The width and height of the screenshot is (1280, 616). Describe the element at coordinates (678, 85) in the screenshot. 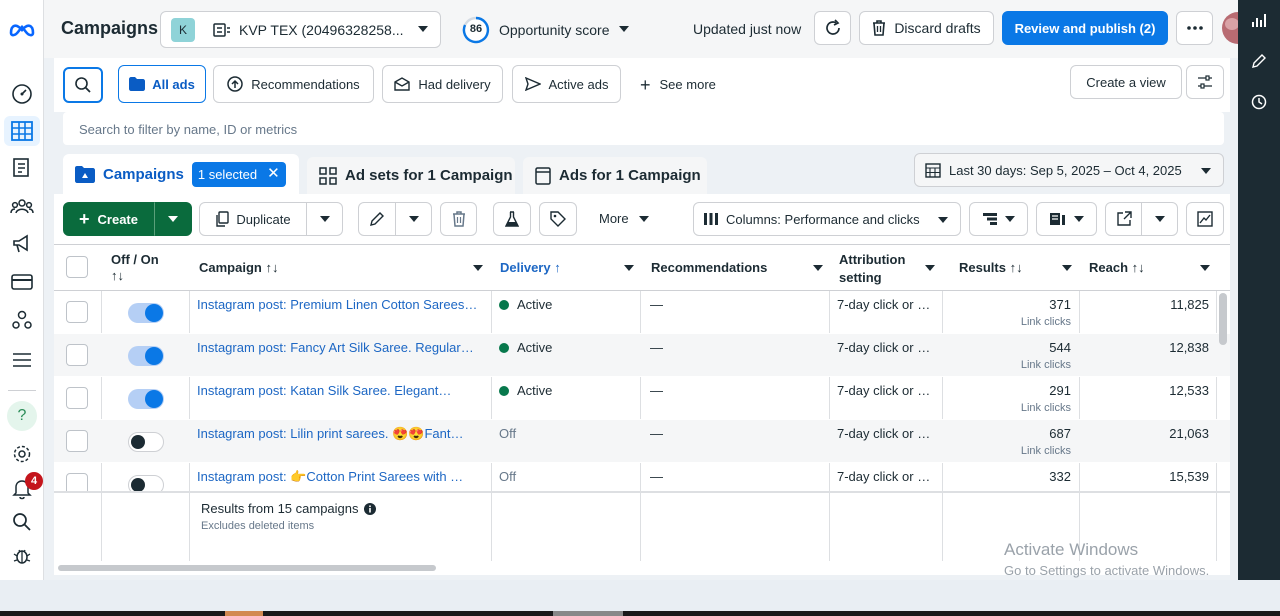

I see `see-more-filters: + See more` at that location.